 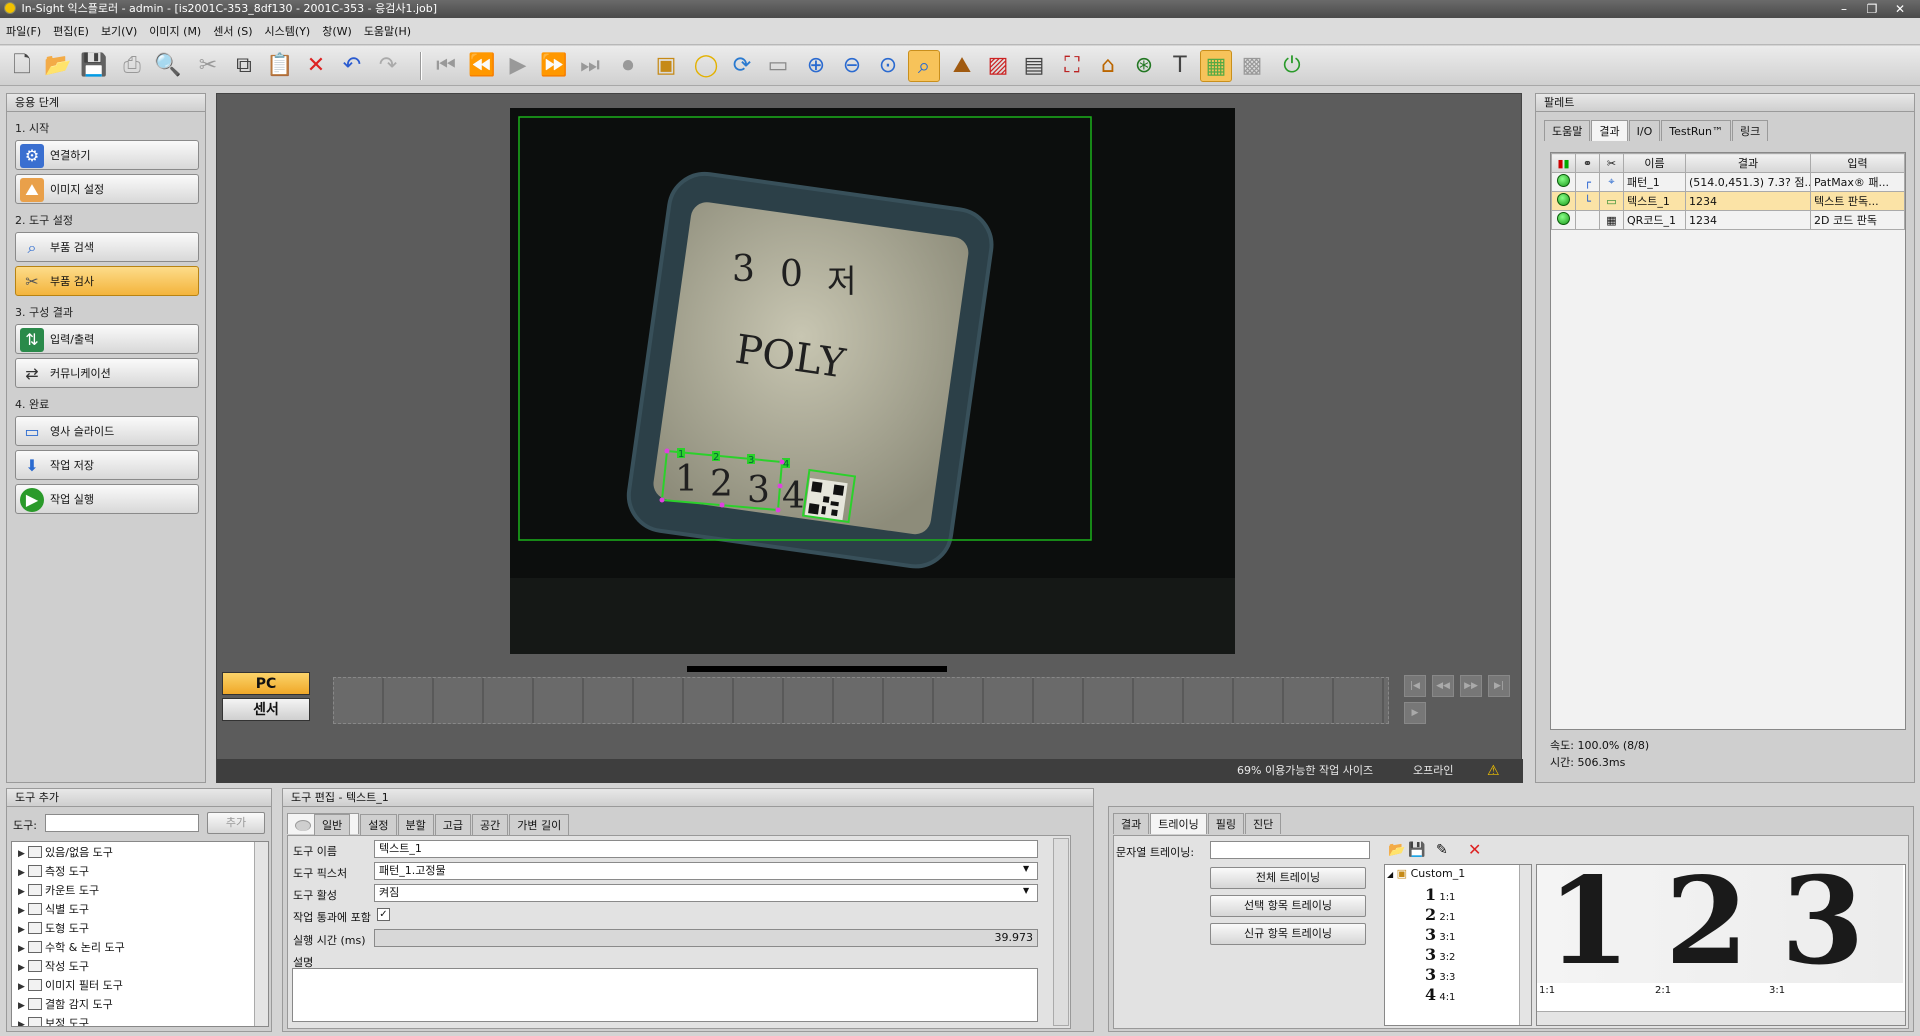 I want to click on tab-testrun: TestRun™, so click(x=1696, y=130).